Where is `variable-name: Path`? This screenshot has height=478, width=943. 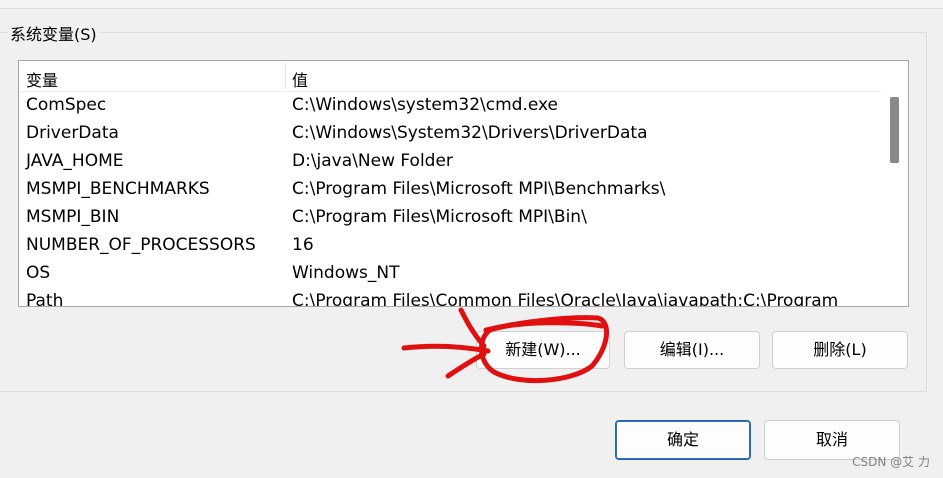
variable-name: Path is located at coordinates (45, 299).